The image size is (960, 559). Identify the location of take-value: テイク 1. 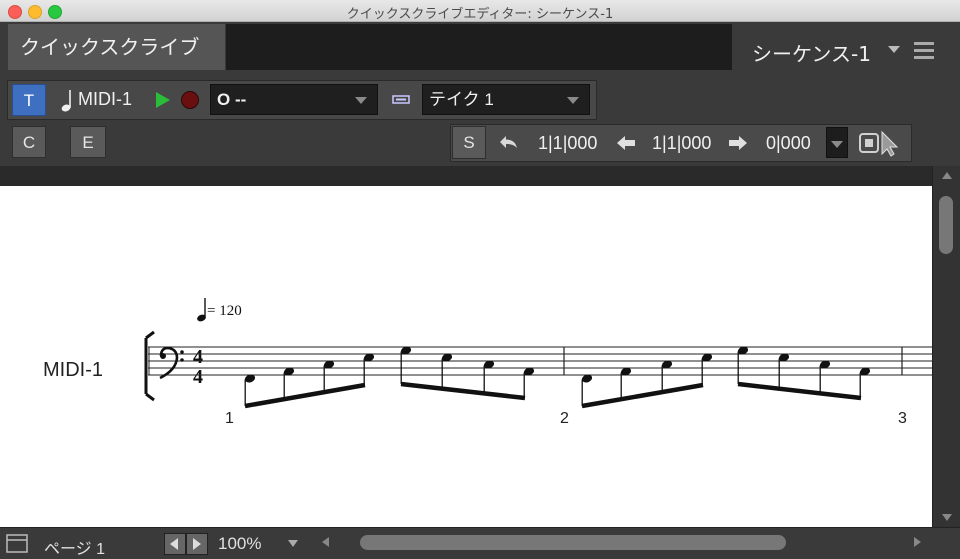
(461, 99).